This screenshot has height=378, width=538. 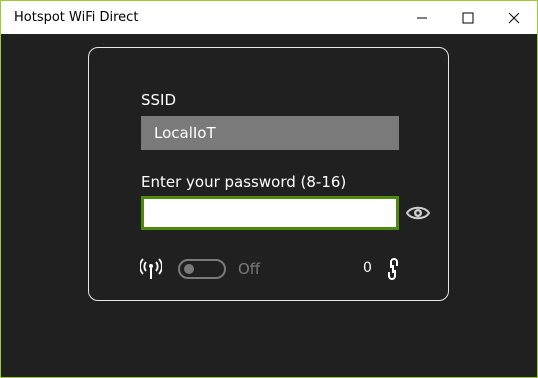 What do you see at coordinates (76, 17) in the screenshot?
I see `window-title: Hotspot WiFi Direct` at bounding box center [76, 17].